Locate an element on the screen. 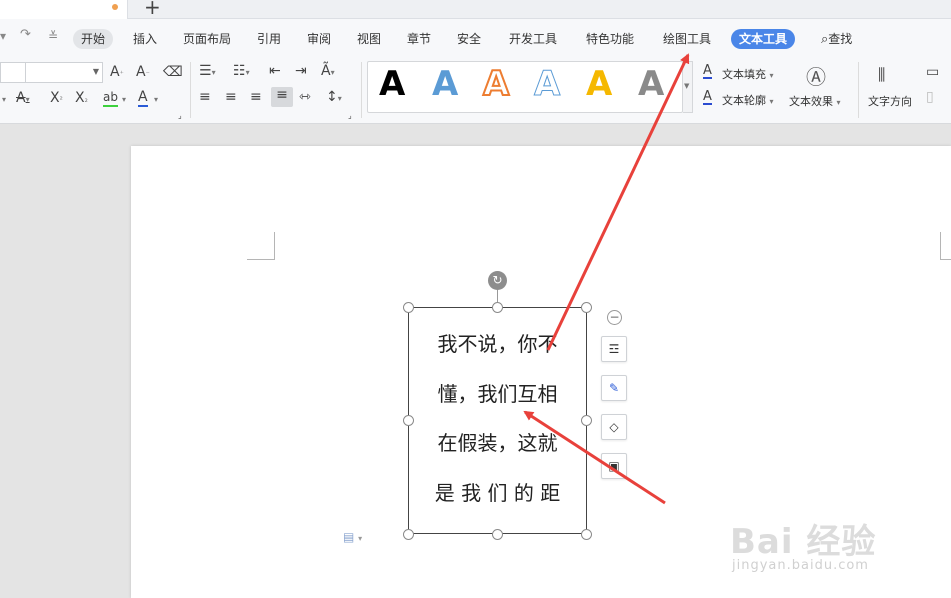 The width and height of the screenshot is (951, 598). text-direction-icon: ⫼ is located at coordinates (881, 75).